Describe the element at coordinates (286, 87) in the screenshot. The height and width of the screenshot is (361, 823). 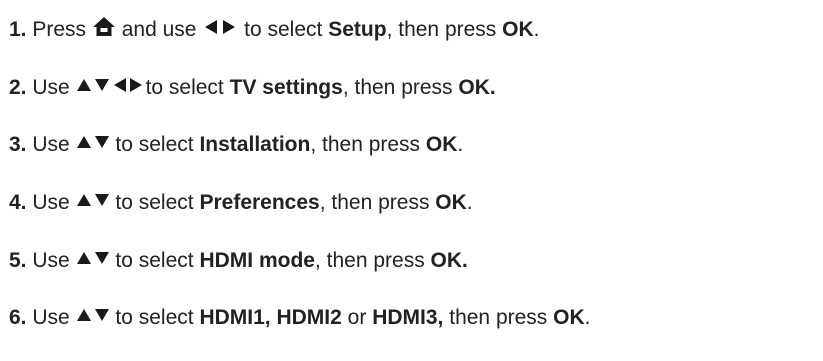
I see `menu-target: TV settings` at that location.